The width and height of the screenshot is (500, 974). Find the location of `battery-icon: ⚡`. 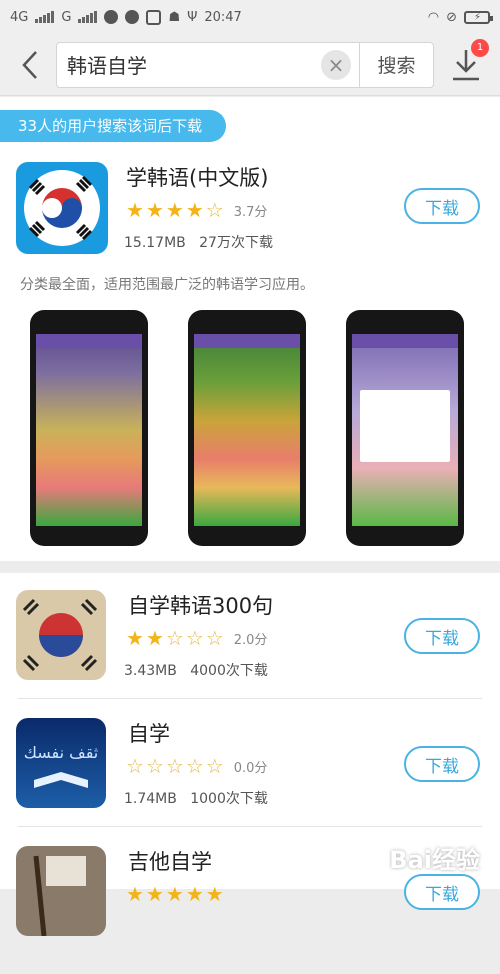

battery-icon: ⚡ is located at coordinates (477, 17).